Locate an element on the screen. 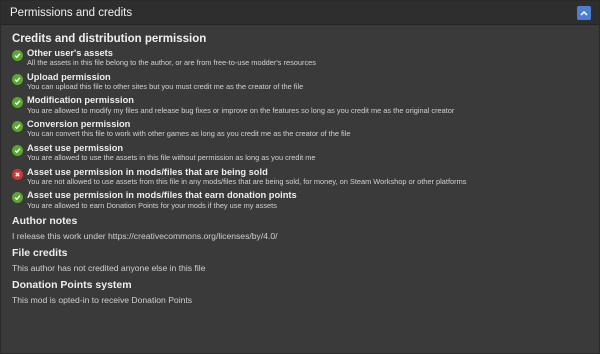 Image resolution: width=600 pixels, height=354 pixels. collapse-button is located at coordinates (584, 12).